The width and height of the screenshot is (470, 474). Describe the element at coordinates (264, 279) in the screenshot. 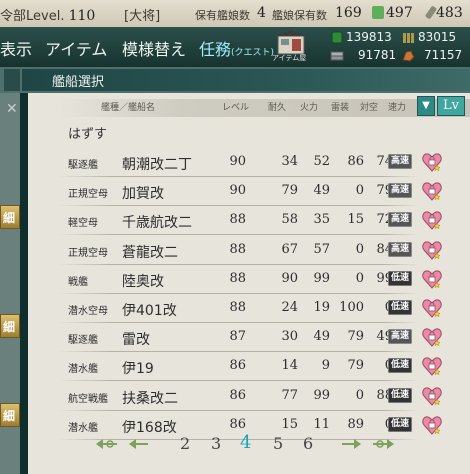

I see `ship-row: 戦艦 陸奥改 88 90 99 0 99 低速` at that location.